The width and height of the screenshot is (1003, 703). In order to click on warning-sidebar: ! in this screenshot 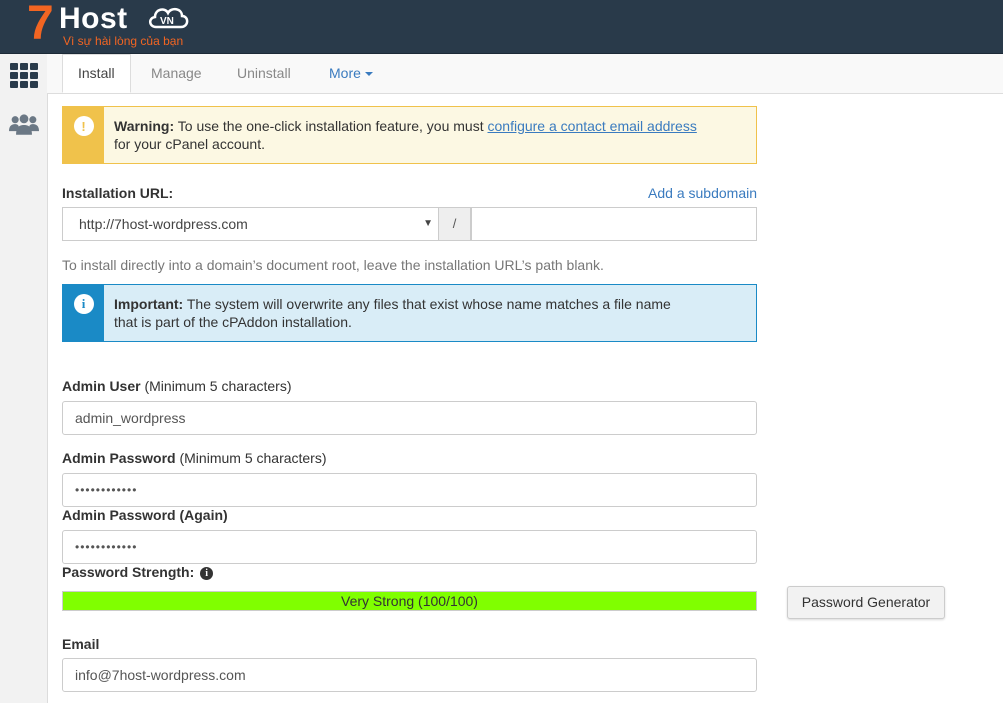, I will do `click(83, 135)`.